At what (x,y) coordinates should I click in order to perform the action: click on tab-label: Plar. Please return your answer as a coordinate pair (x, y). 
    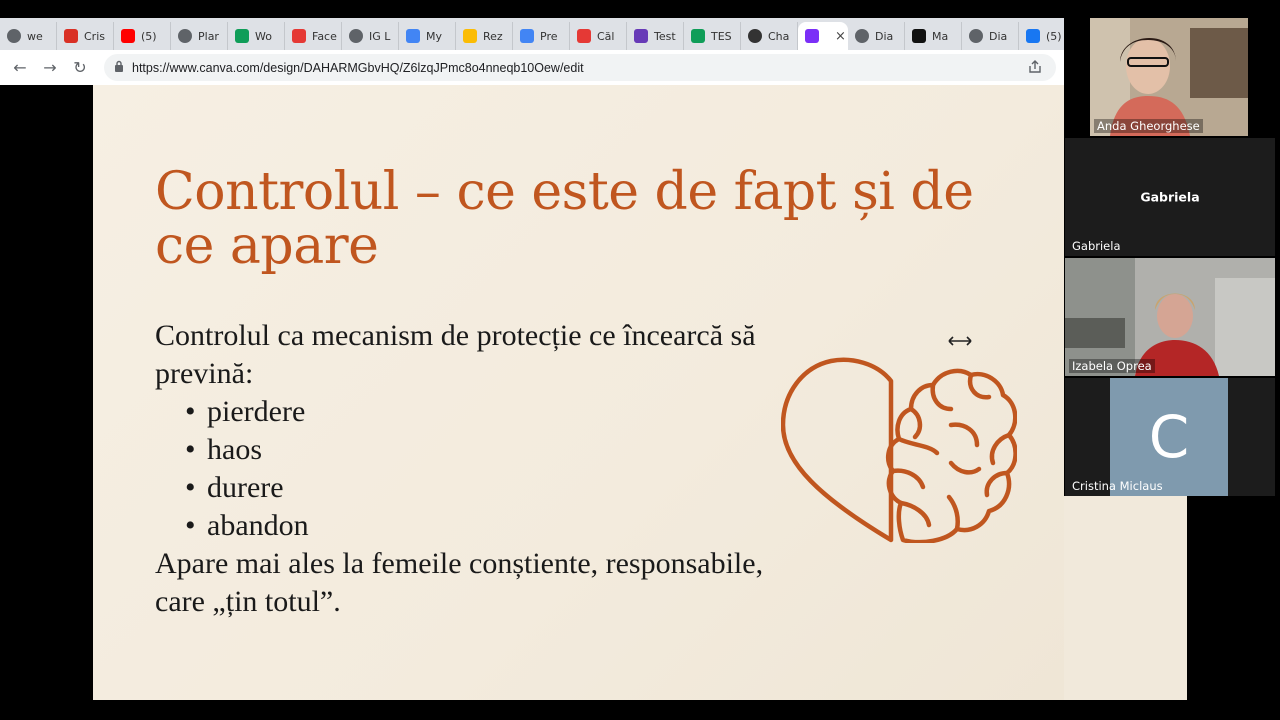
    Looking at the image, I should click on (208, 36).